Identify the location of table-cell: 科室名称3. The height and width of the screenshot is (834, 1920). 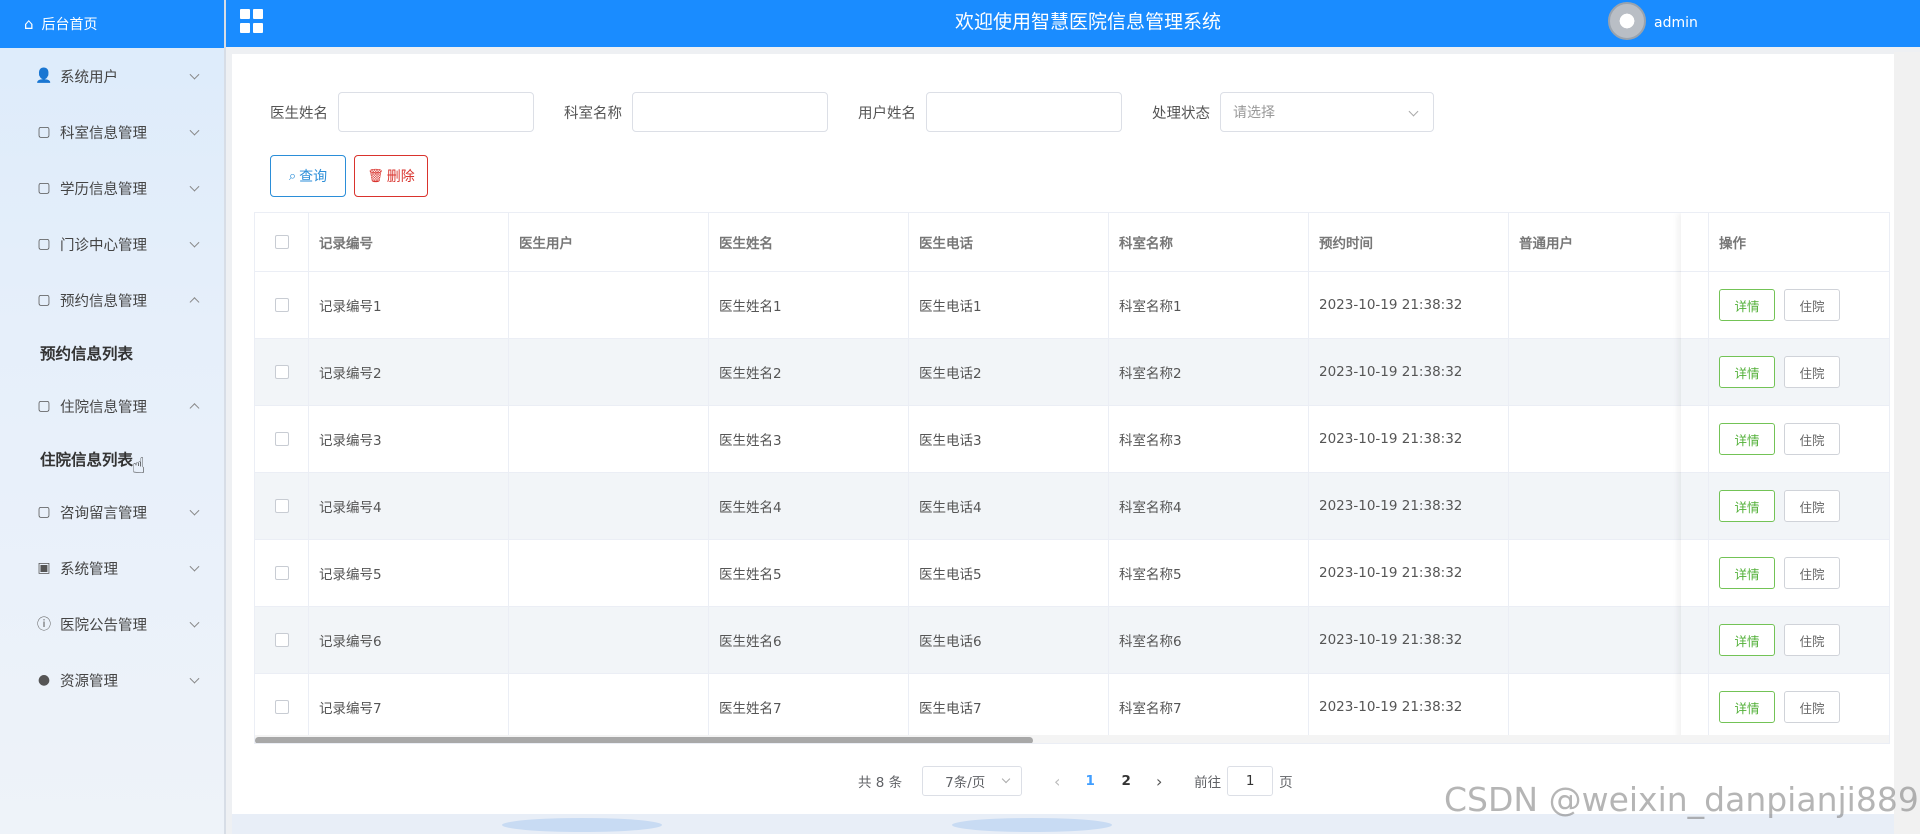
(1209, 439).